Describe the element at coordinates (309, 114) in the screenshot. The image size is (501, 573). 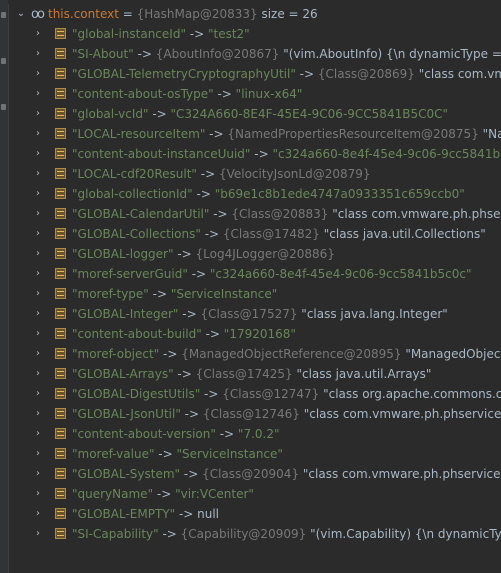
I see `entry-value: "C324A660-8E4F-45E4-9C06-9CC5841B5C0C"` at that location.